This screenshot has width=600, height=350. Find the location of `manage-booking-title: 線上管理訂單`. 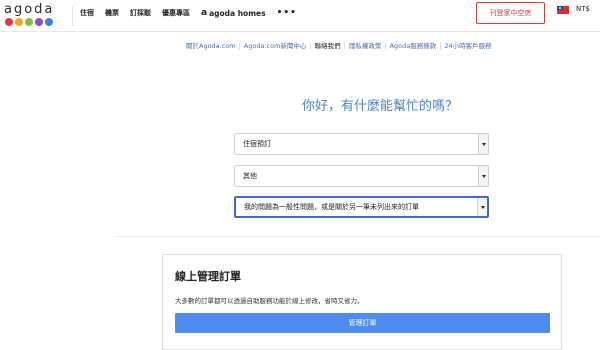

manage-booking-title: 線上管理訂單 is located at coordinates (208, 276).